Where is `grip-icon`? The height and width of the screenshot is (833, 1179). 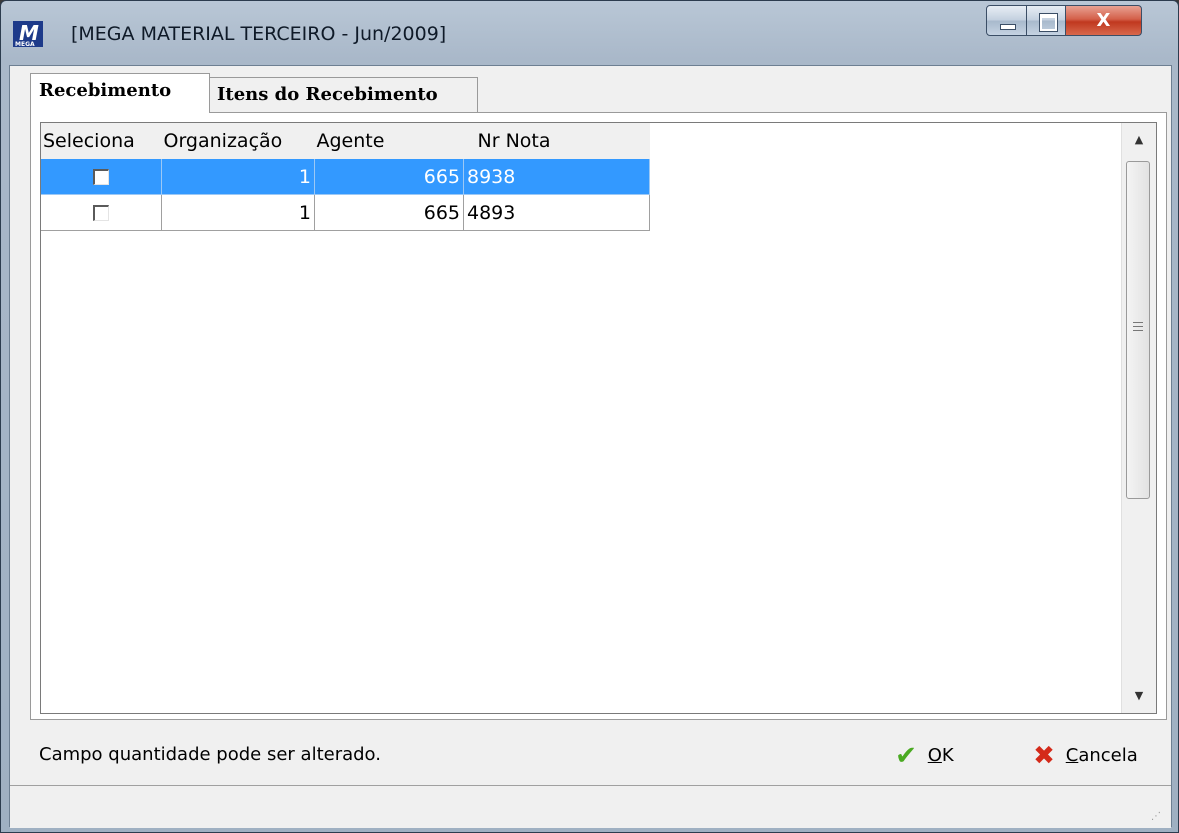 grip-icon is located at coordinates (1138, 328).